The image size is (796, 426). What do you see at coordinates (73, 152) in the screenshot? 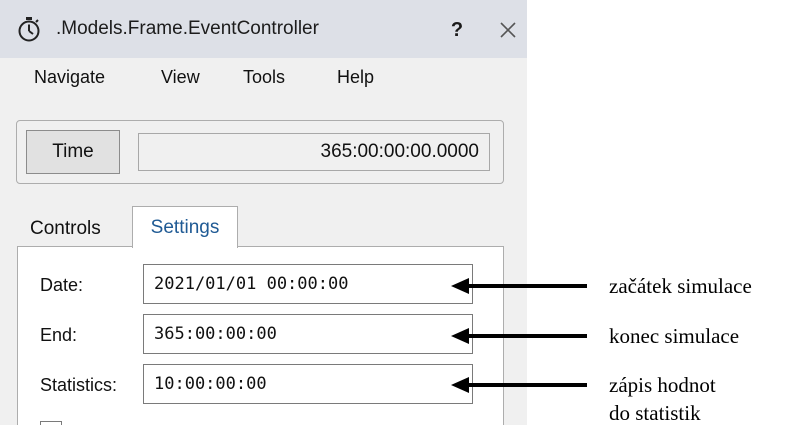
I see `time-button: Time` at bounding box center [73, 152].